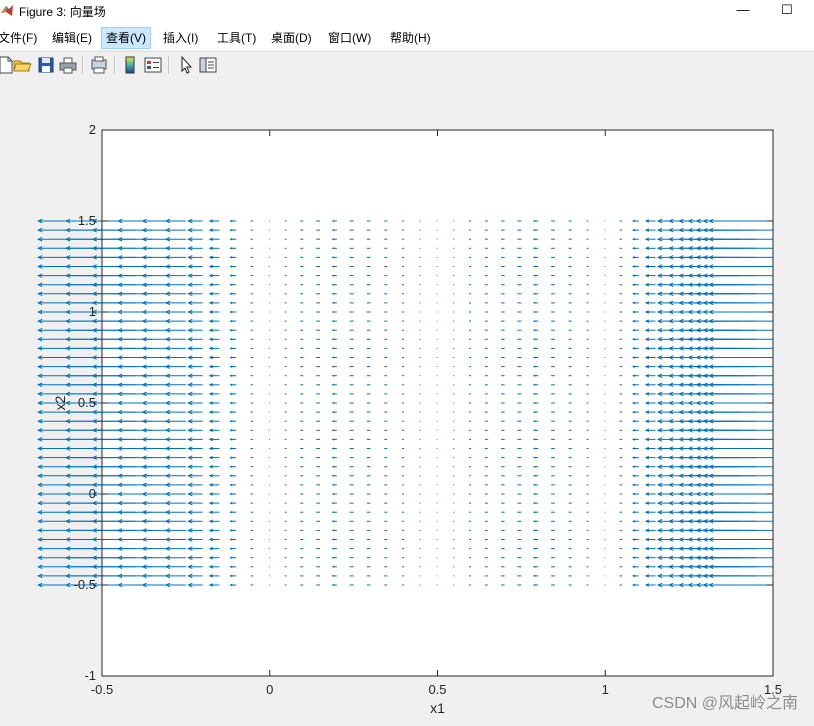 This screenshot has width=814, height=726. What do you see at coordinates (291, 38) in the screenshot?
I see `menu-desktop: 桌面(D)` at bounding box center [291, 38].